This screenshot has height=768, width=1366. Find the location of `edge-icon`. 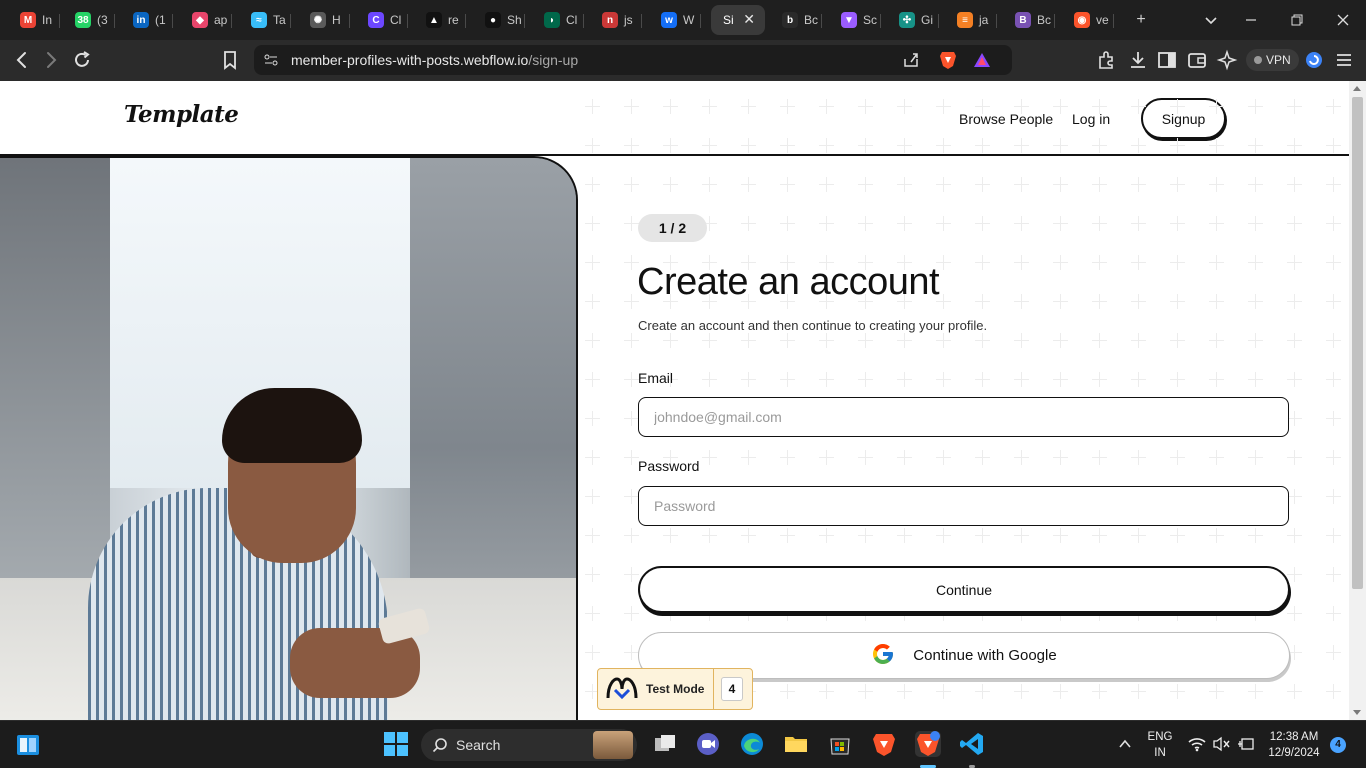

edge-icon is located at coordinates (752, 744).